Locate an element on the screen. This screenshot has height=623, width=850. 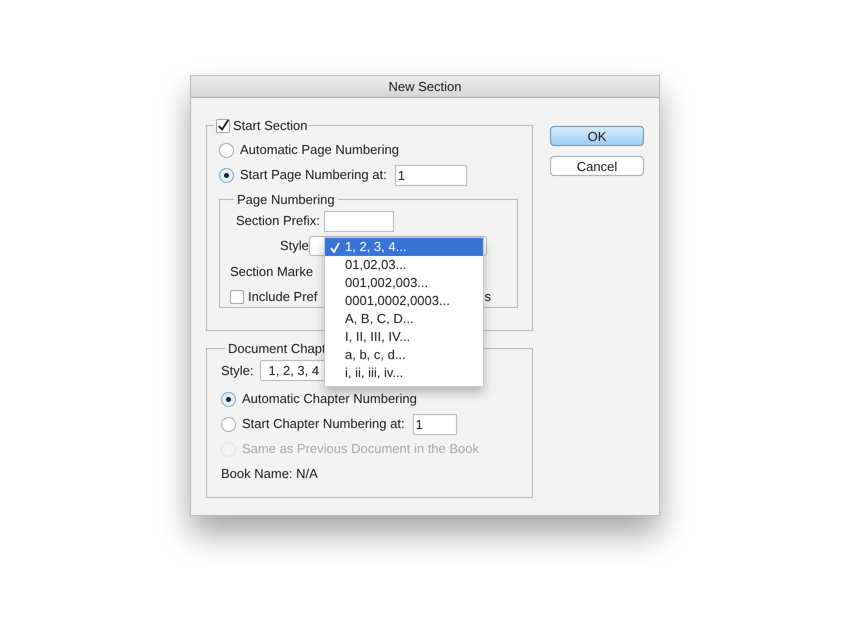
group-title: Document Chapt is located at coordinates (277, 348).